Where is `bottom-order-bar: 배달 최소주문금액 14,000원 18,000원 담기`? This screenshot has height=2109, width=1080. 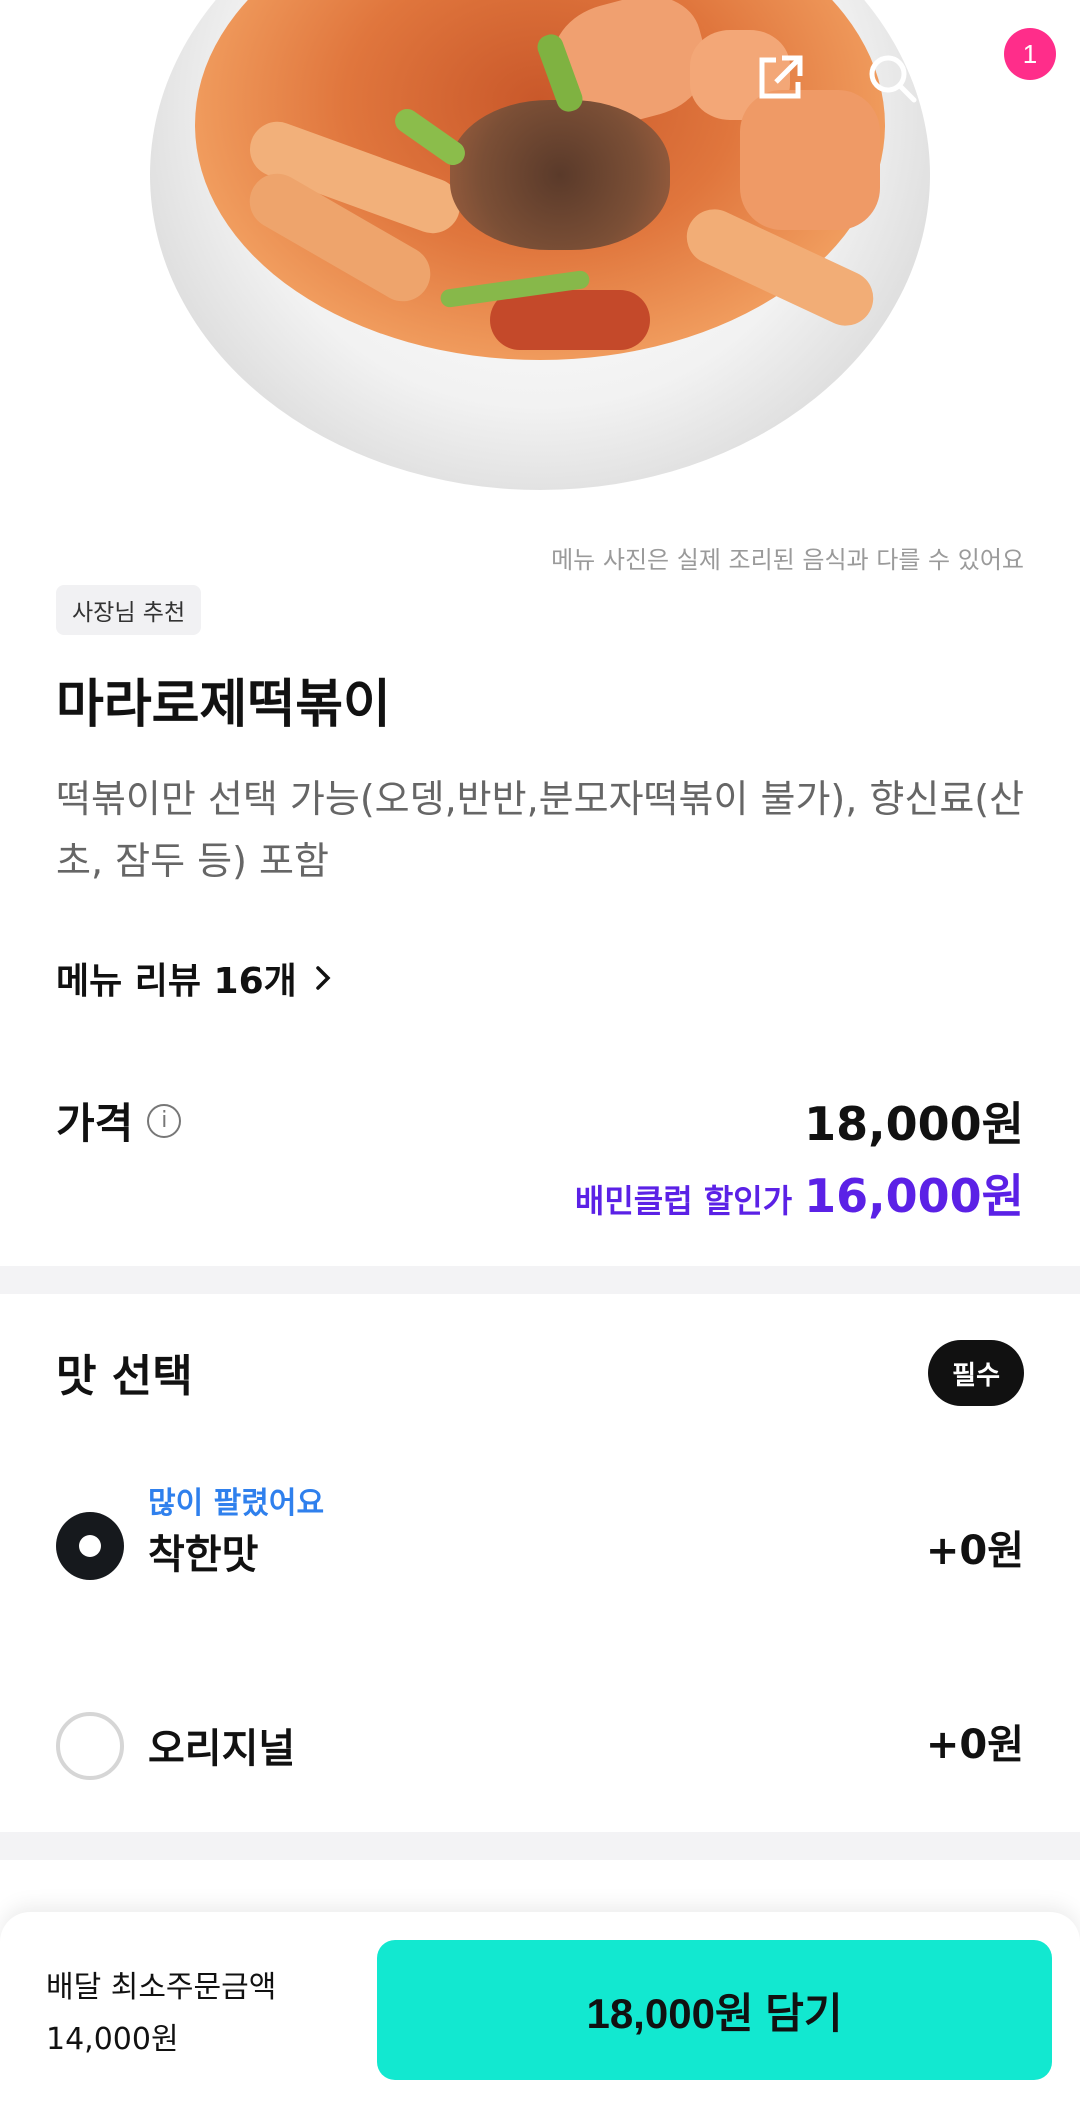
bottom-order-bar: 배달 최소주문금액 14,000원 18,000원 담기 is located at coordinates (540, 2010).